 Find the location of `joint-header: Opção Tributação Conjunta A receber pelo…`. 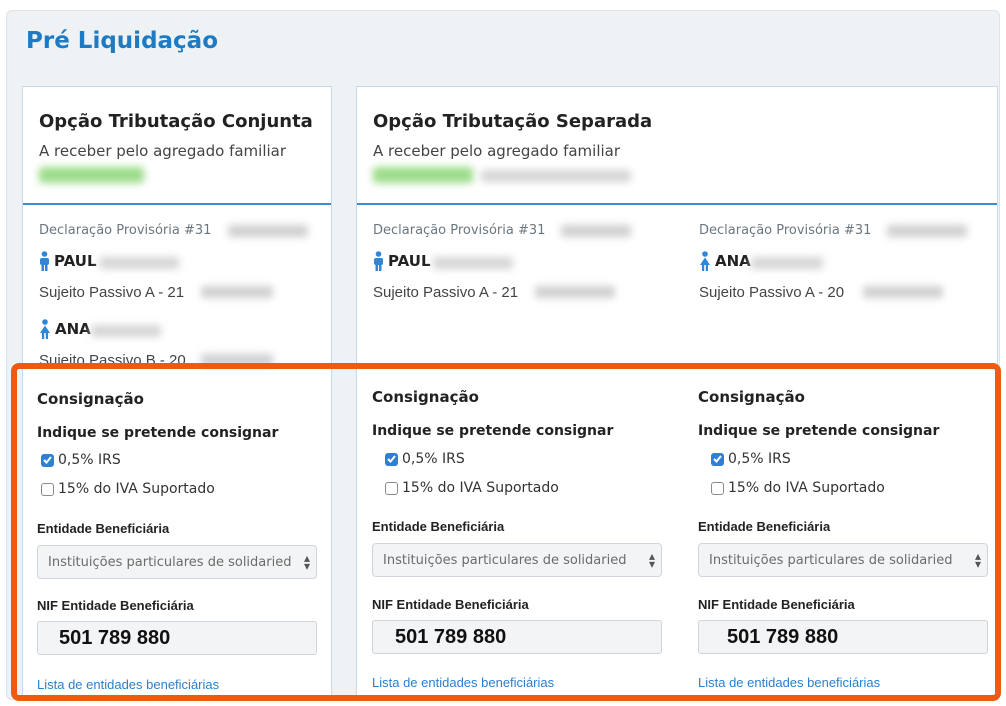

joint-header: Opção Tributação Conjunta A receber pelo… is located at coordinates (177, 146).